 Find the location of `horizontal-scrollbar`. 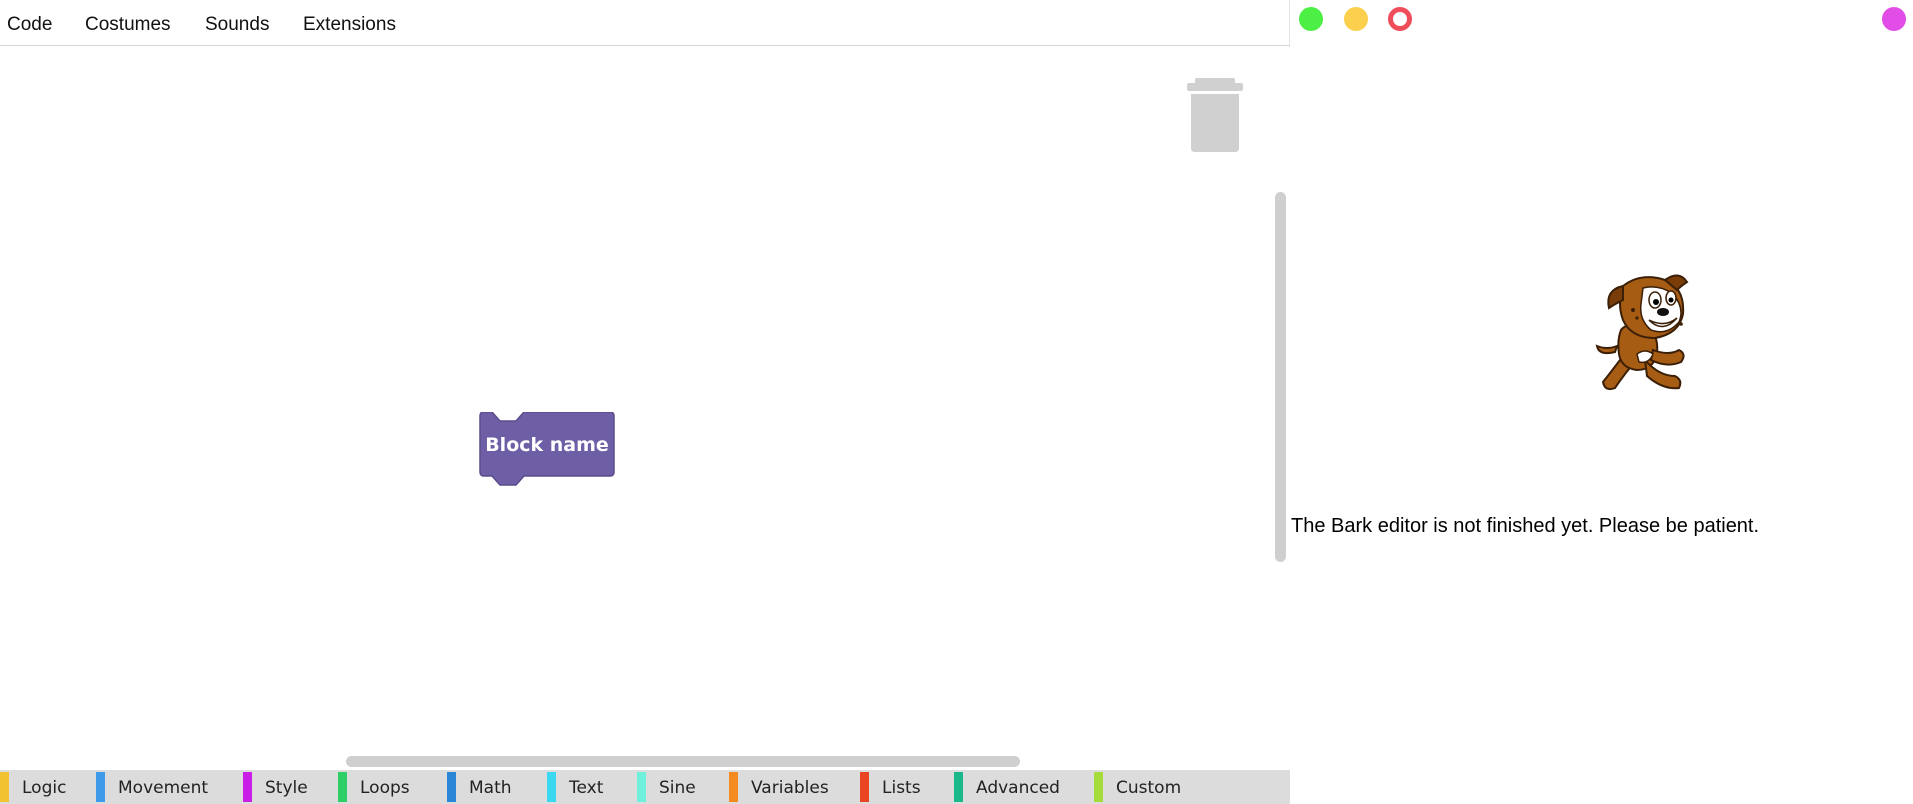

horizontal-scrollbar is located at coordinates (683, 761).